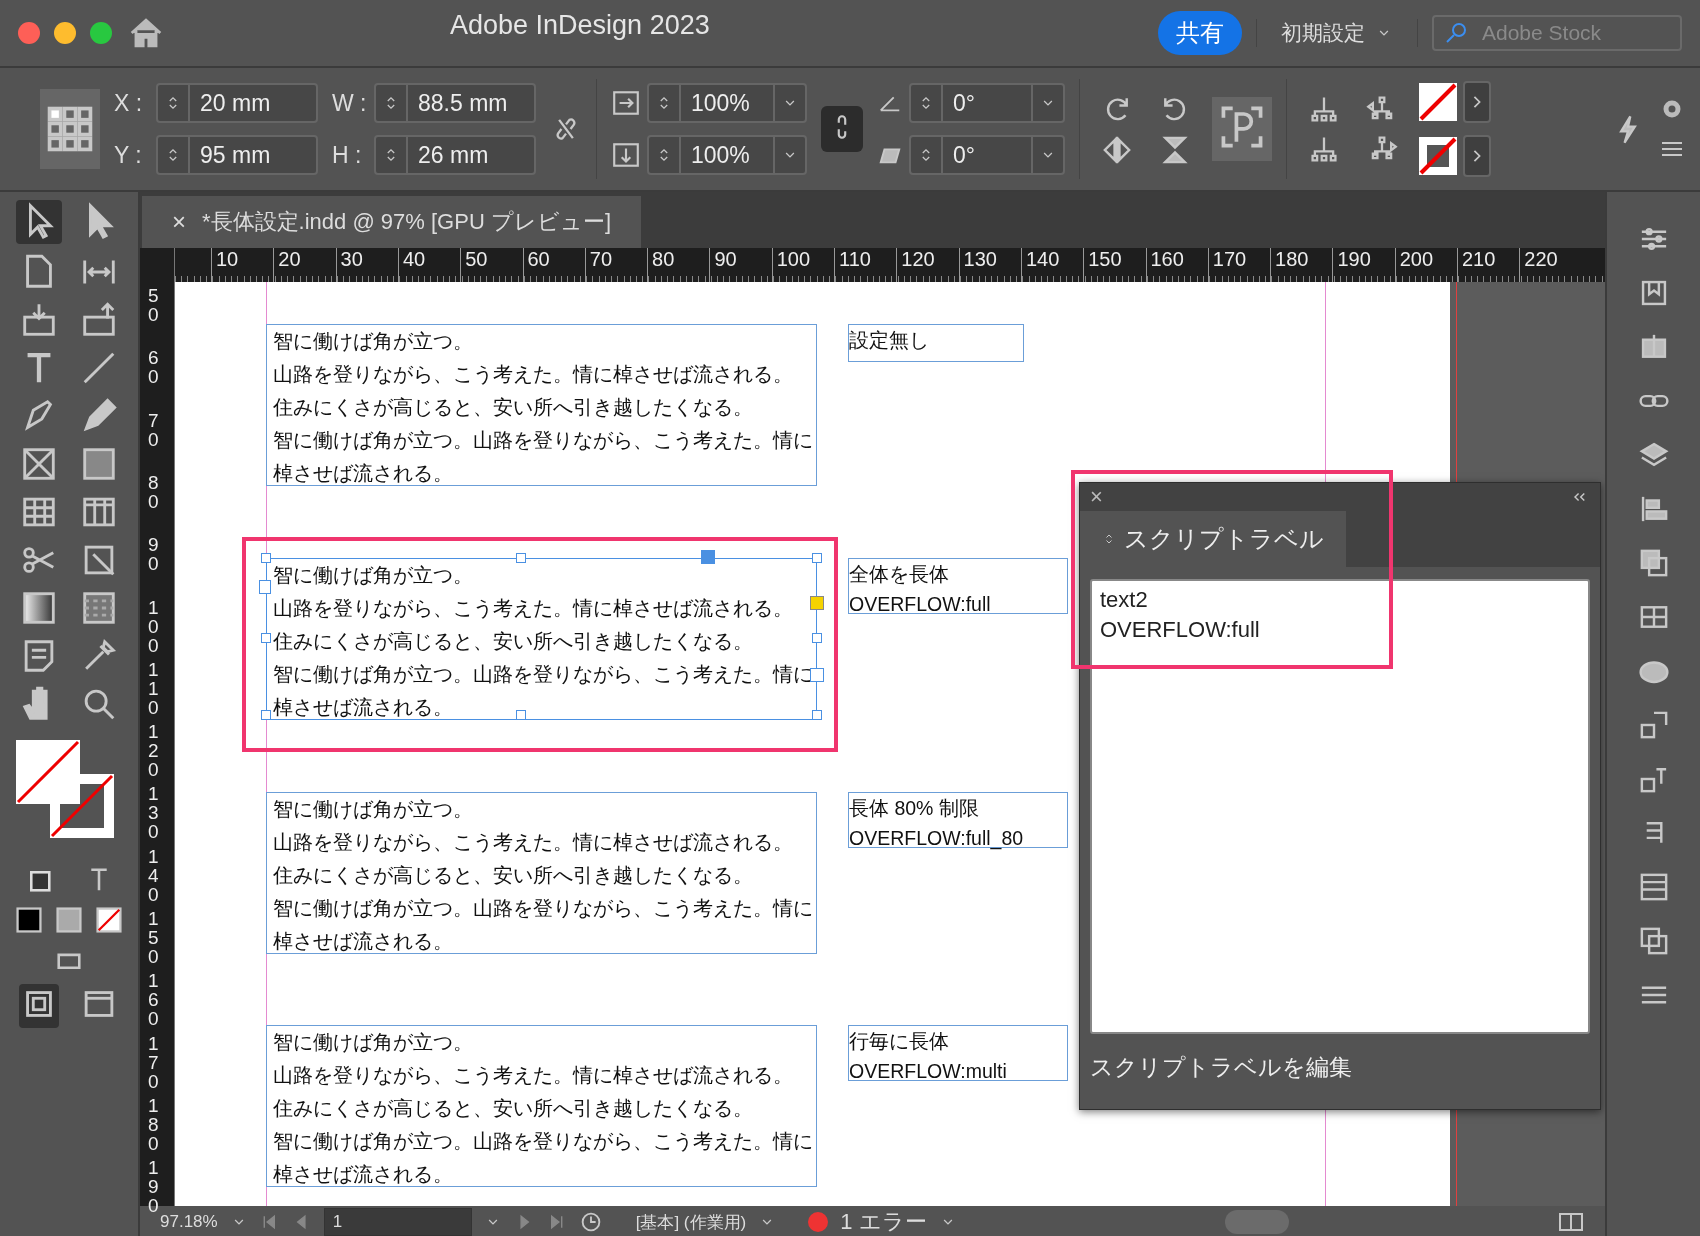 This screenshot has height=1236, width=1700. I want to click on in-port-handle, so click(265, 587).